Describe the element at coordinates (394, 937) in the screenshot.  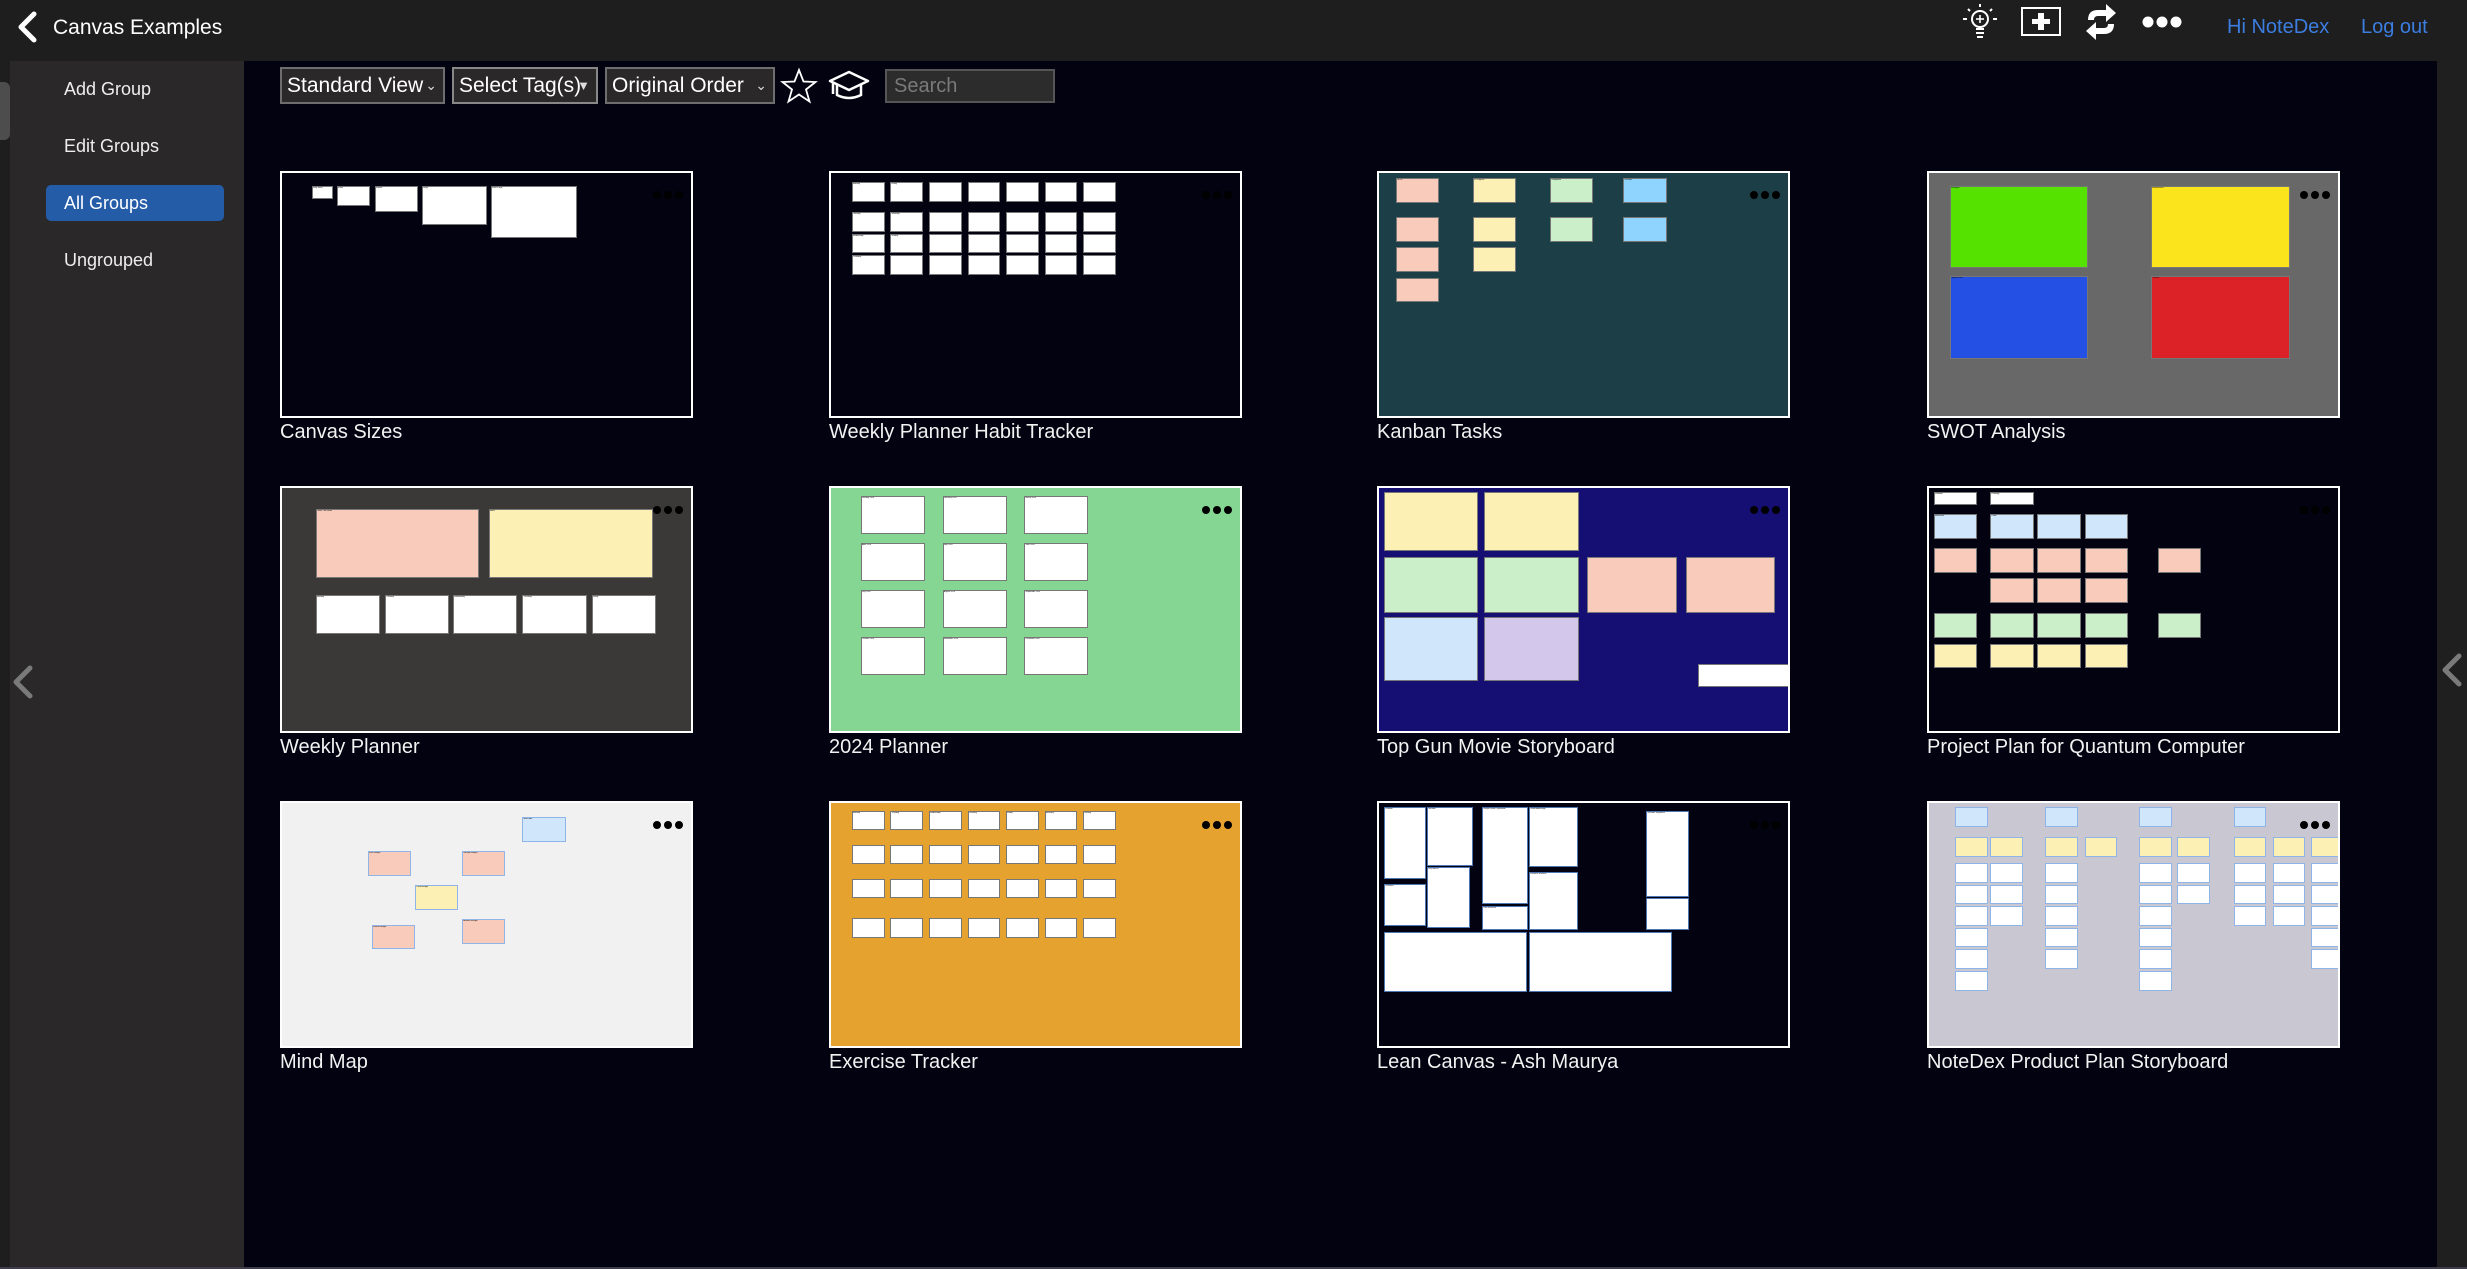
I see `thumbnail-note: Fourth thought` at that location.